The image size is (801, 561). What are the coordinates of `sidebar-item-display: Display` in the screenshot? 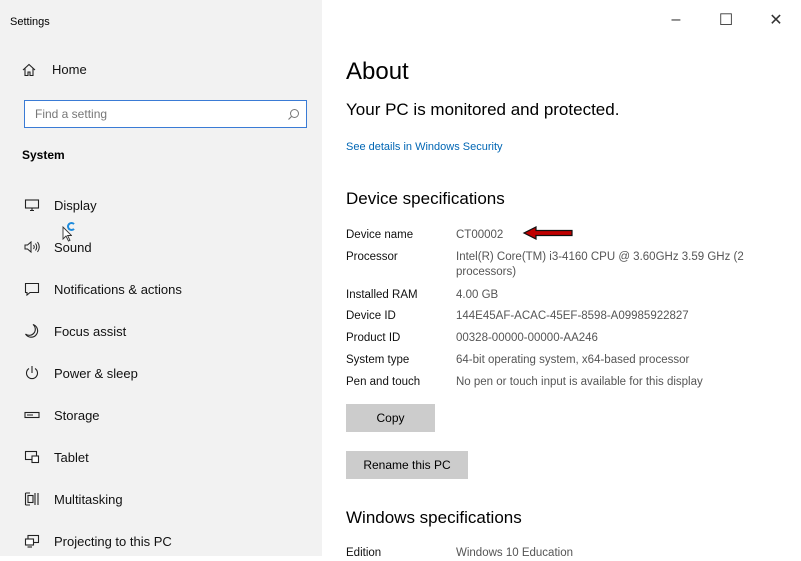 It's located at (161, 205).